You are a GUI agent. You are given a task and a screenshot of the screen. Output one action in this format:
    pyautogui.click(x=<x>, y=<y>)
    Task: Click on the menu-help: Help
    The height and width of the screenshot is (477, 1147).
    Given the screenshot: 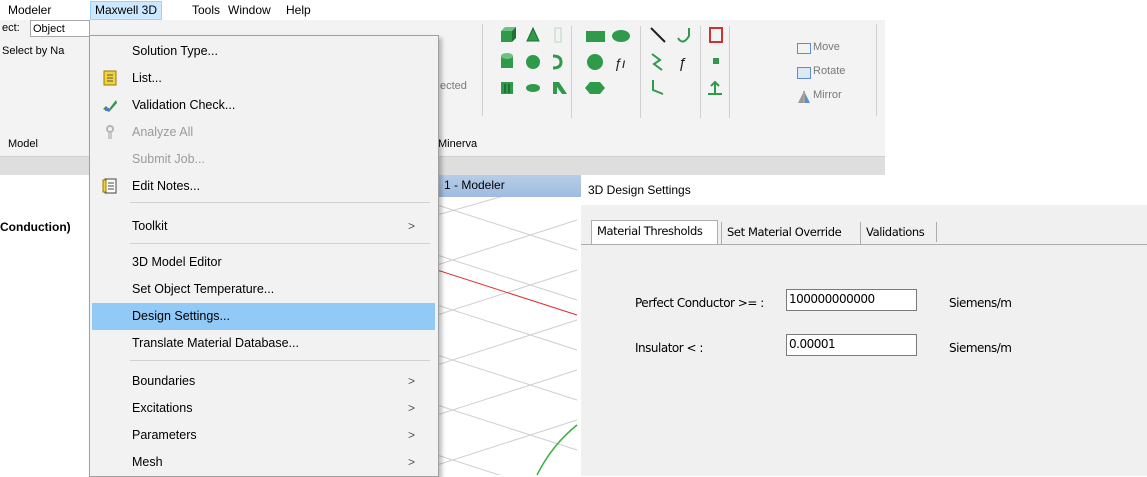 What is the action you would take?
    pyautogui.click(x=298, y=10)
    